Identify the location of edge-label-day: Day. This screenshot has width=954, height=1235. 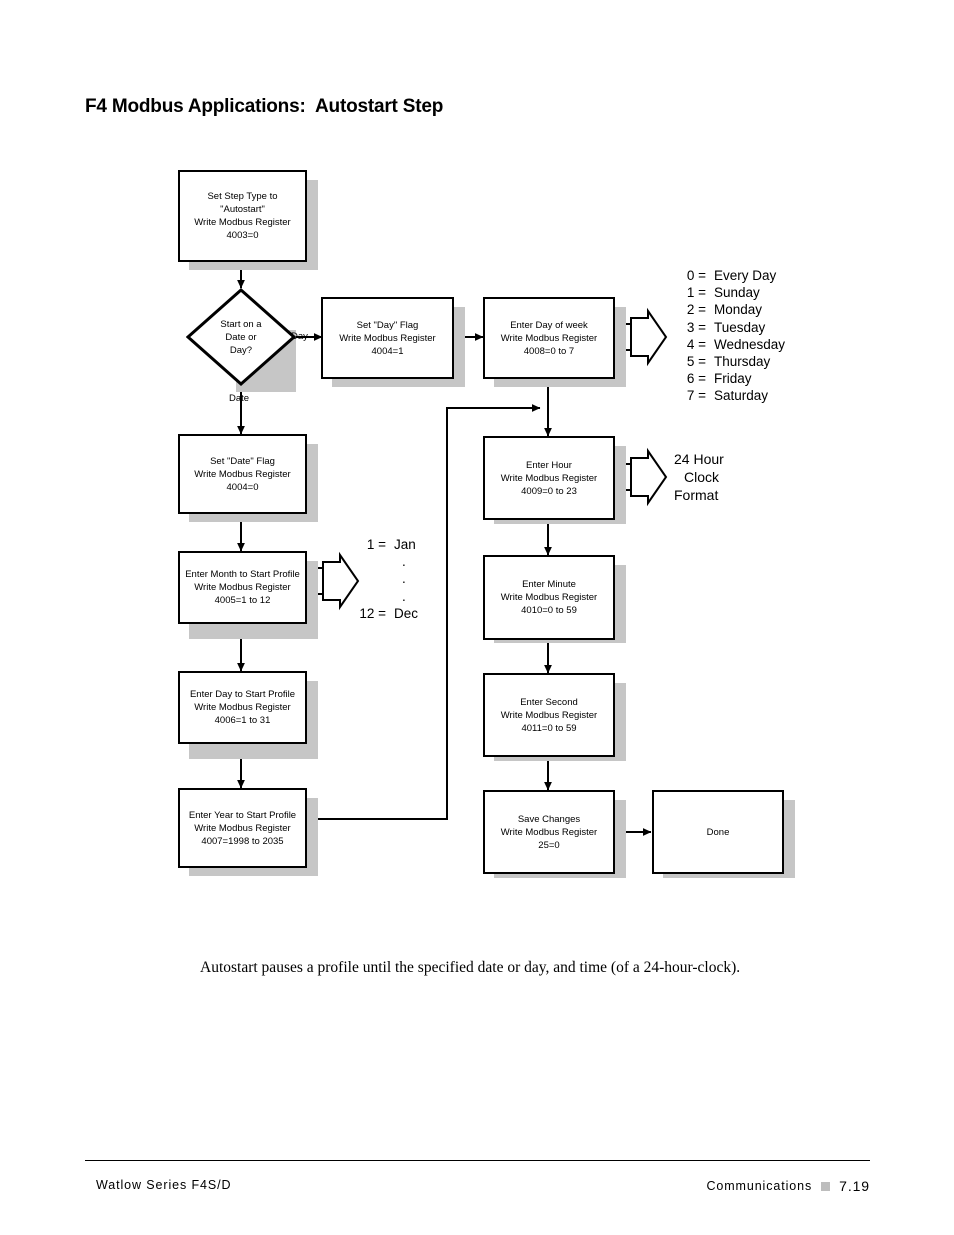
(299, 336).